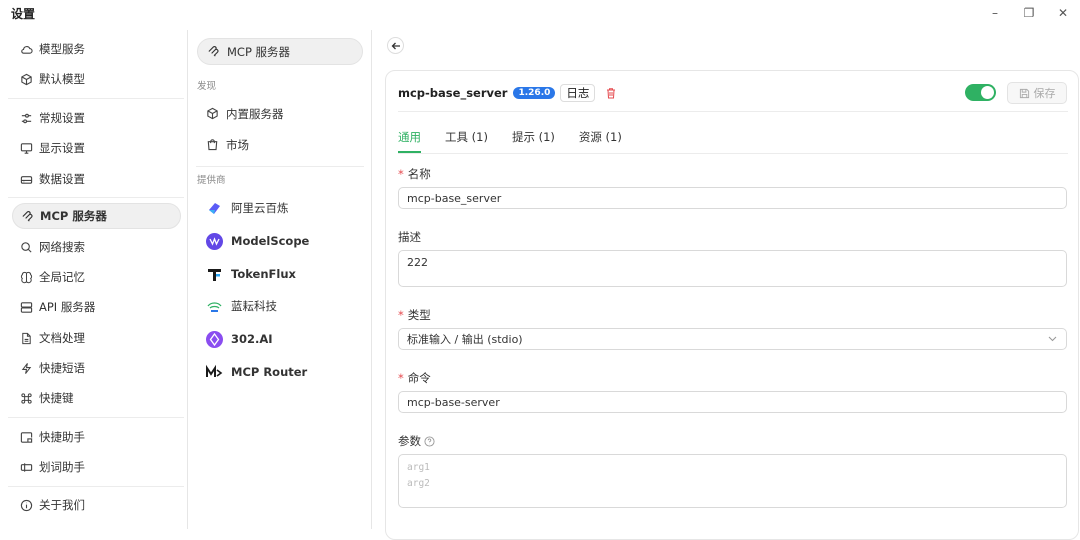 This screenshot has height=540, width=1080. I want to click on builtin-servers-label: 内置服务器, so click(255, 113).